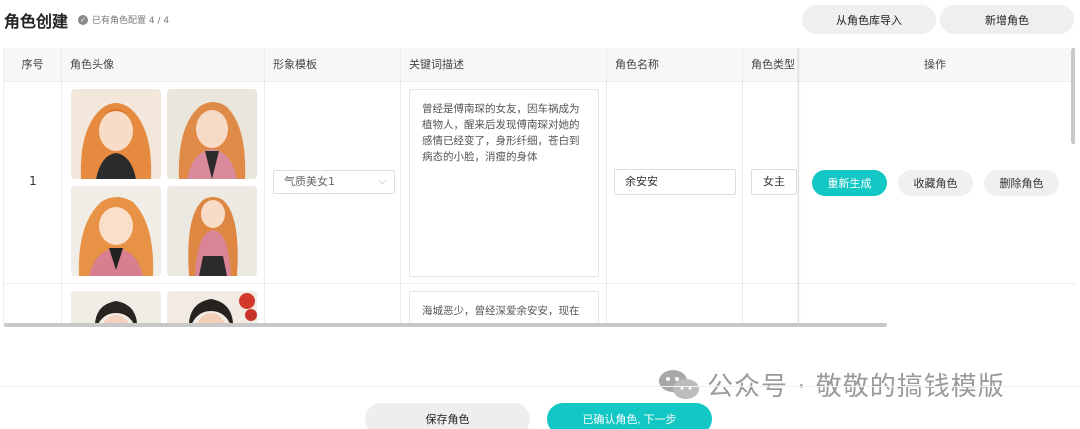 The width and height of the screenshot is (1080, 429). Describe the element at coordinates (1073, 96) in the screenshot. I see `vertical-scrollbar` at that location.